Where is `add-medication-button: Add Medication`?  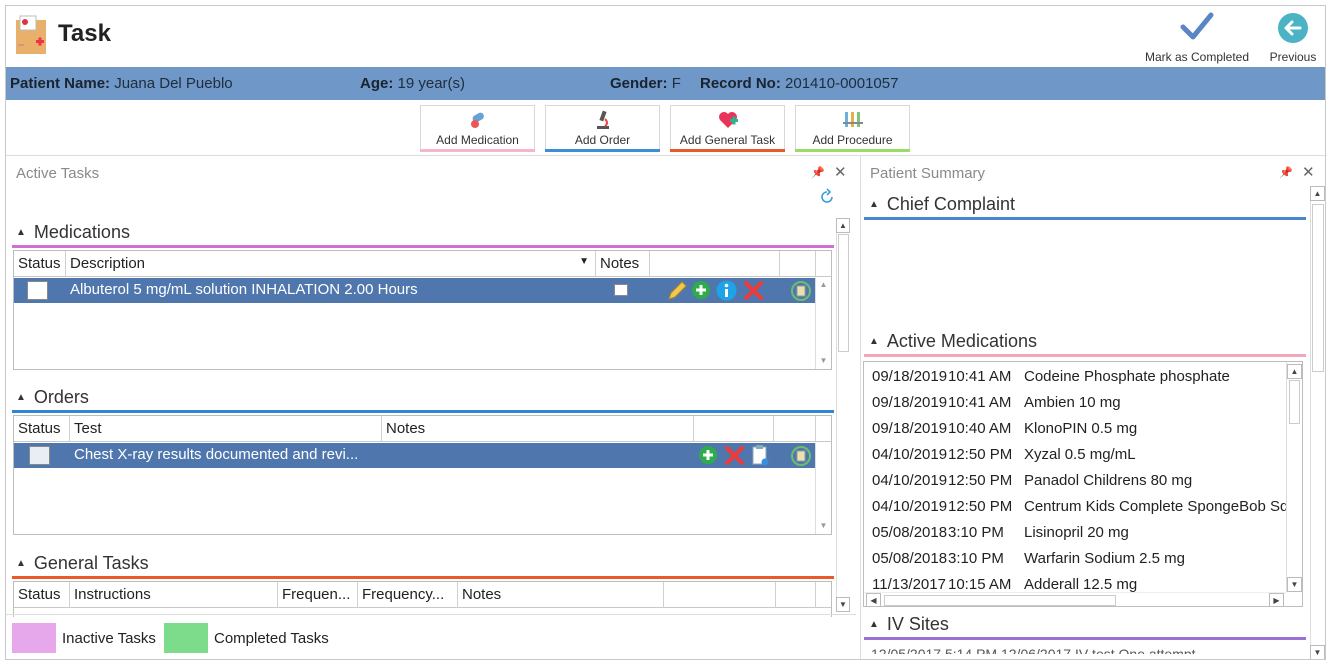 add-medication-button: Add Medication is located at coordinates (477, 128).